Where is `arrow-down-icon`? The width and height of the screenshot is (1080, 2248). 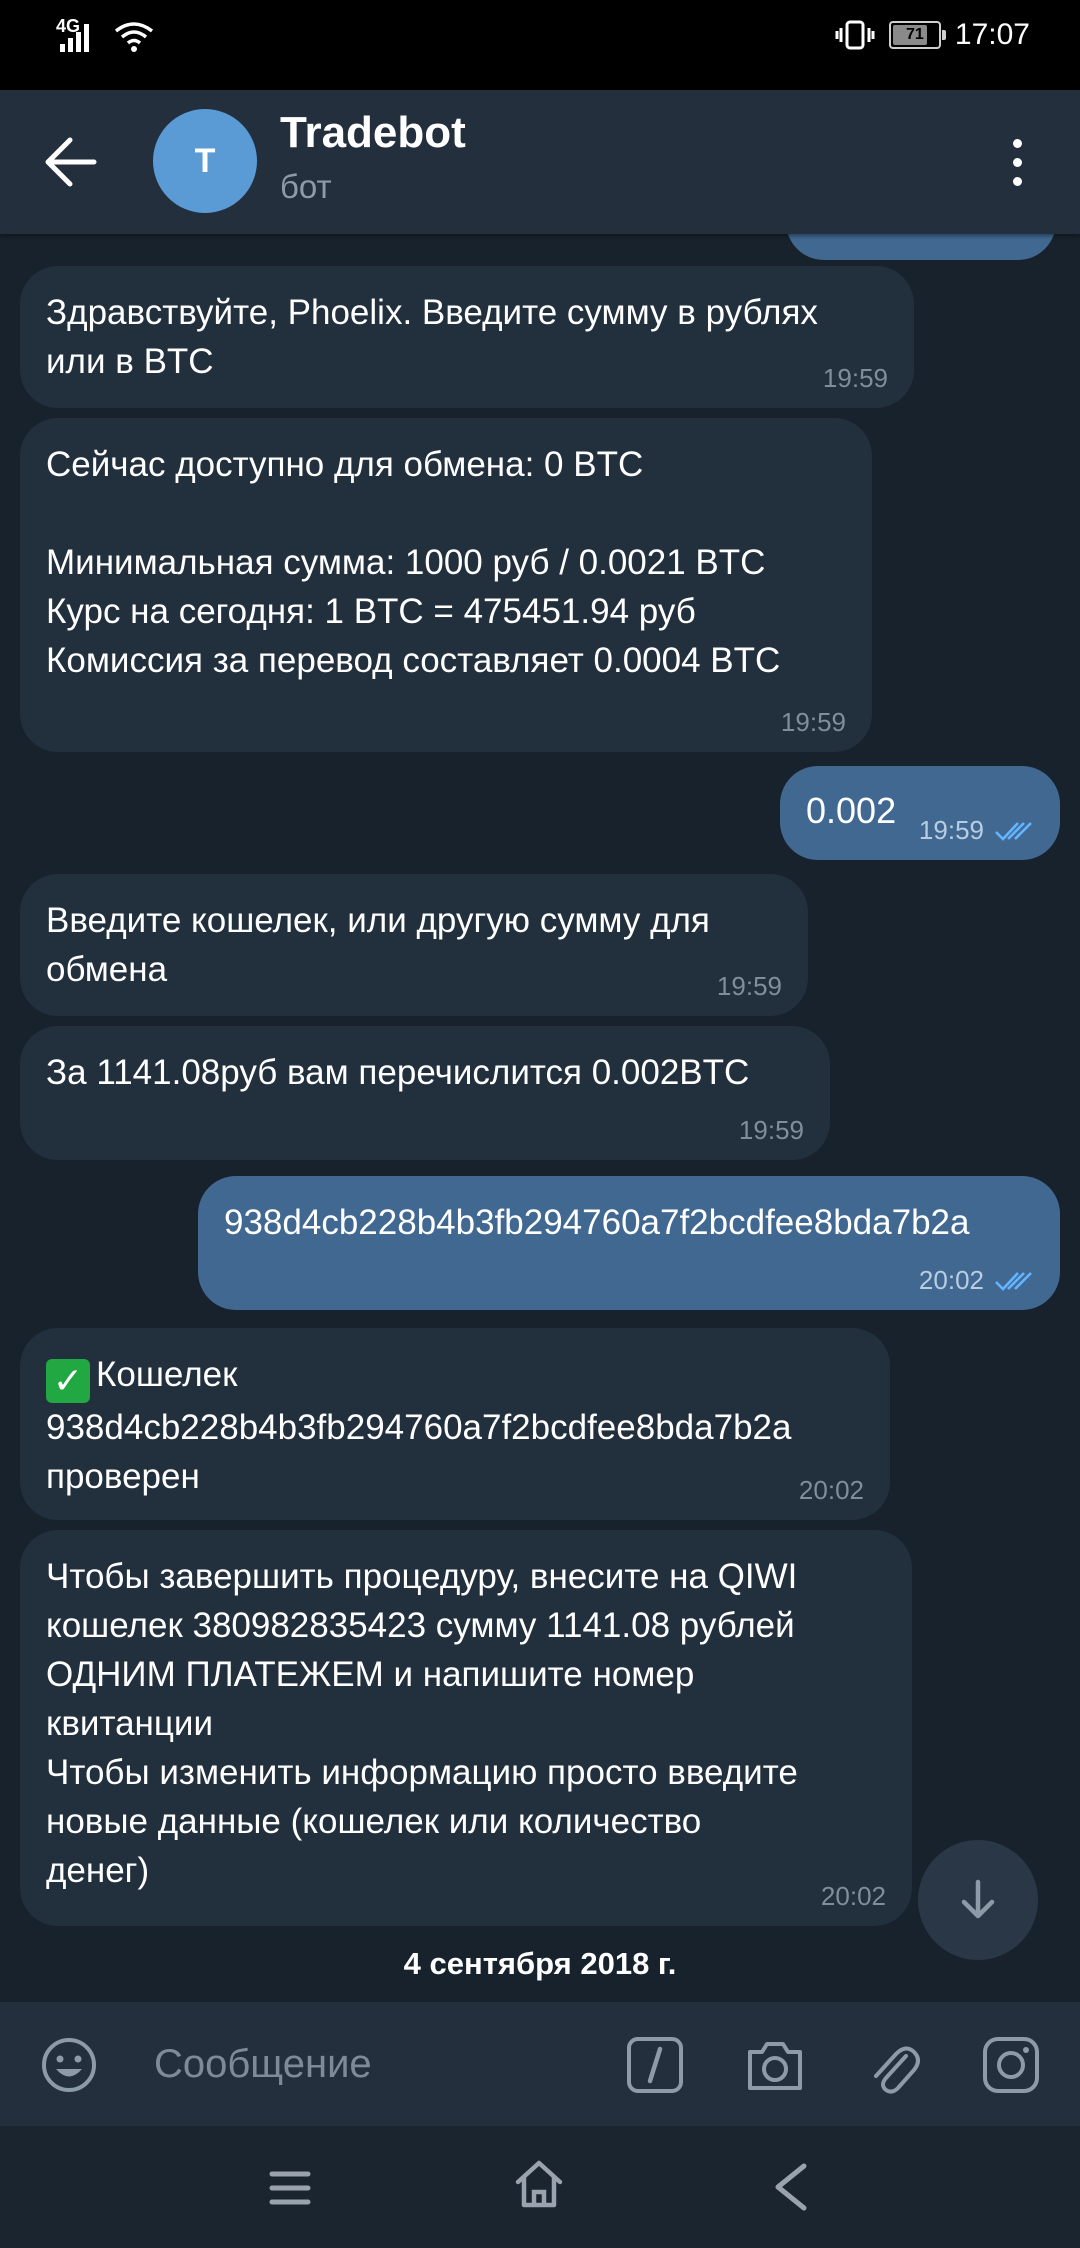 arrow-down-icon is located at coordinates (978, 1899).